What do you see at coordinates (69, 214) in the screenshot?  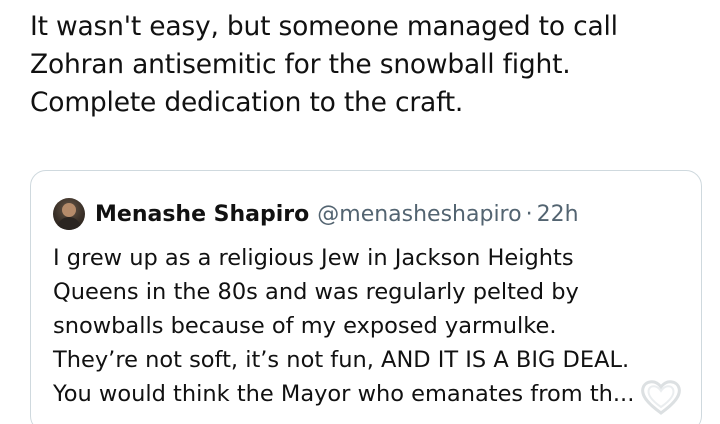 I see `avatar` at bounding box center [69, 214].